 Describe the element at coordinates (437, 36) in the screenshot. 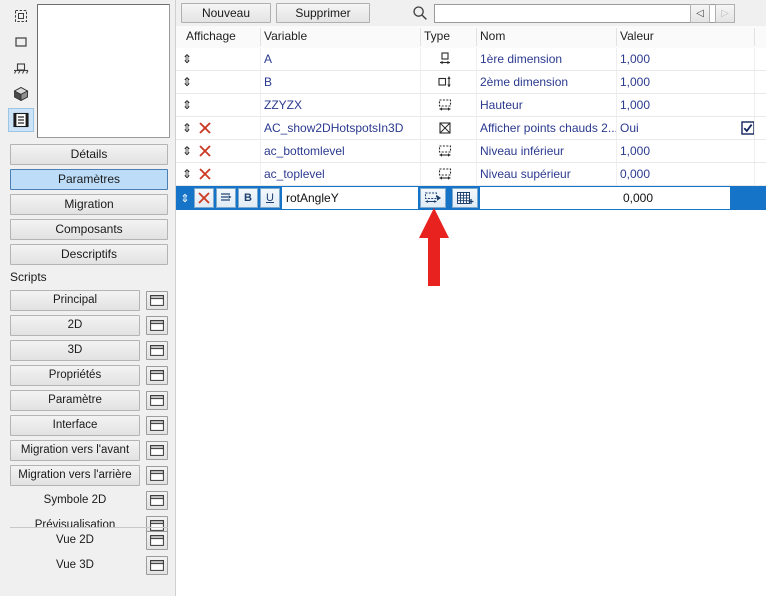

I see `column-header-type: Type` at that location.